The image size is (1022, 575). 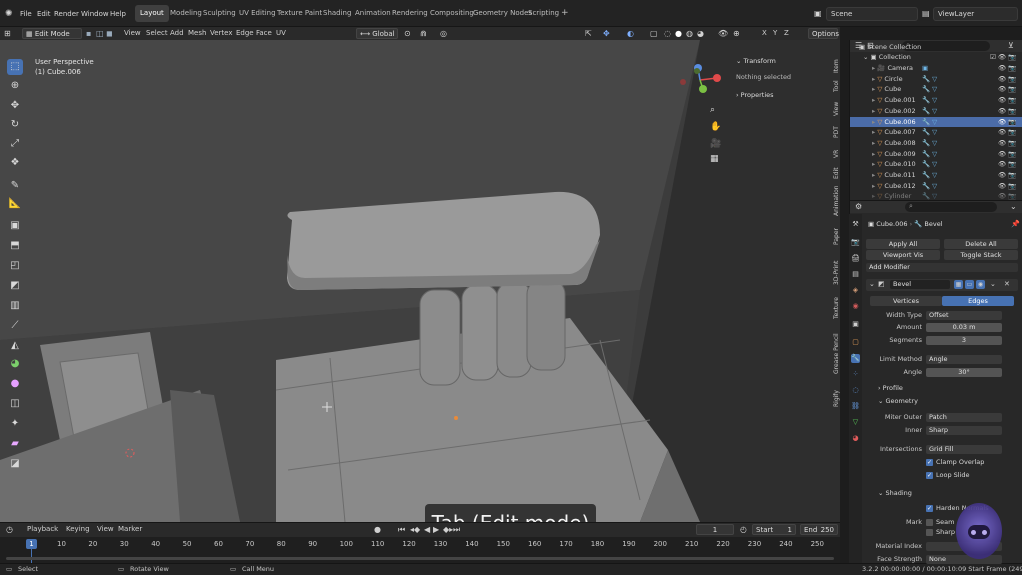 What do you see at coordinates (775, 33) in the screenshot?
I see `axis-y-toggle: Y` at bounding box center [775, 33].